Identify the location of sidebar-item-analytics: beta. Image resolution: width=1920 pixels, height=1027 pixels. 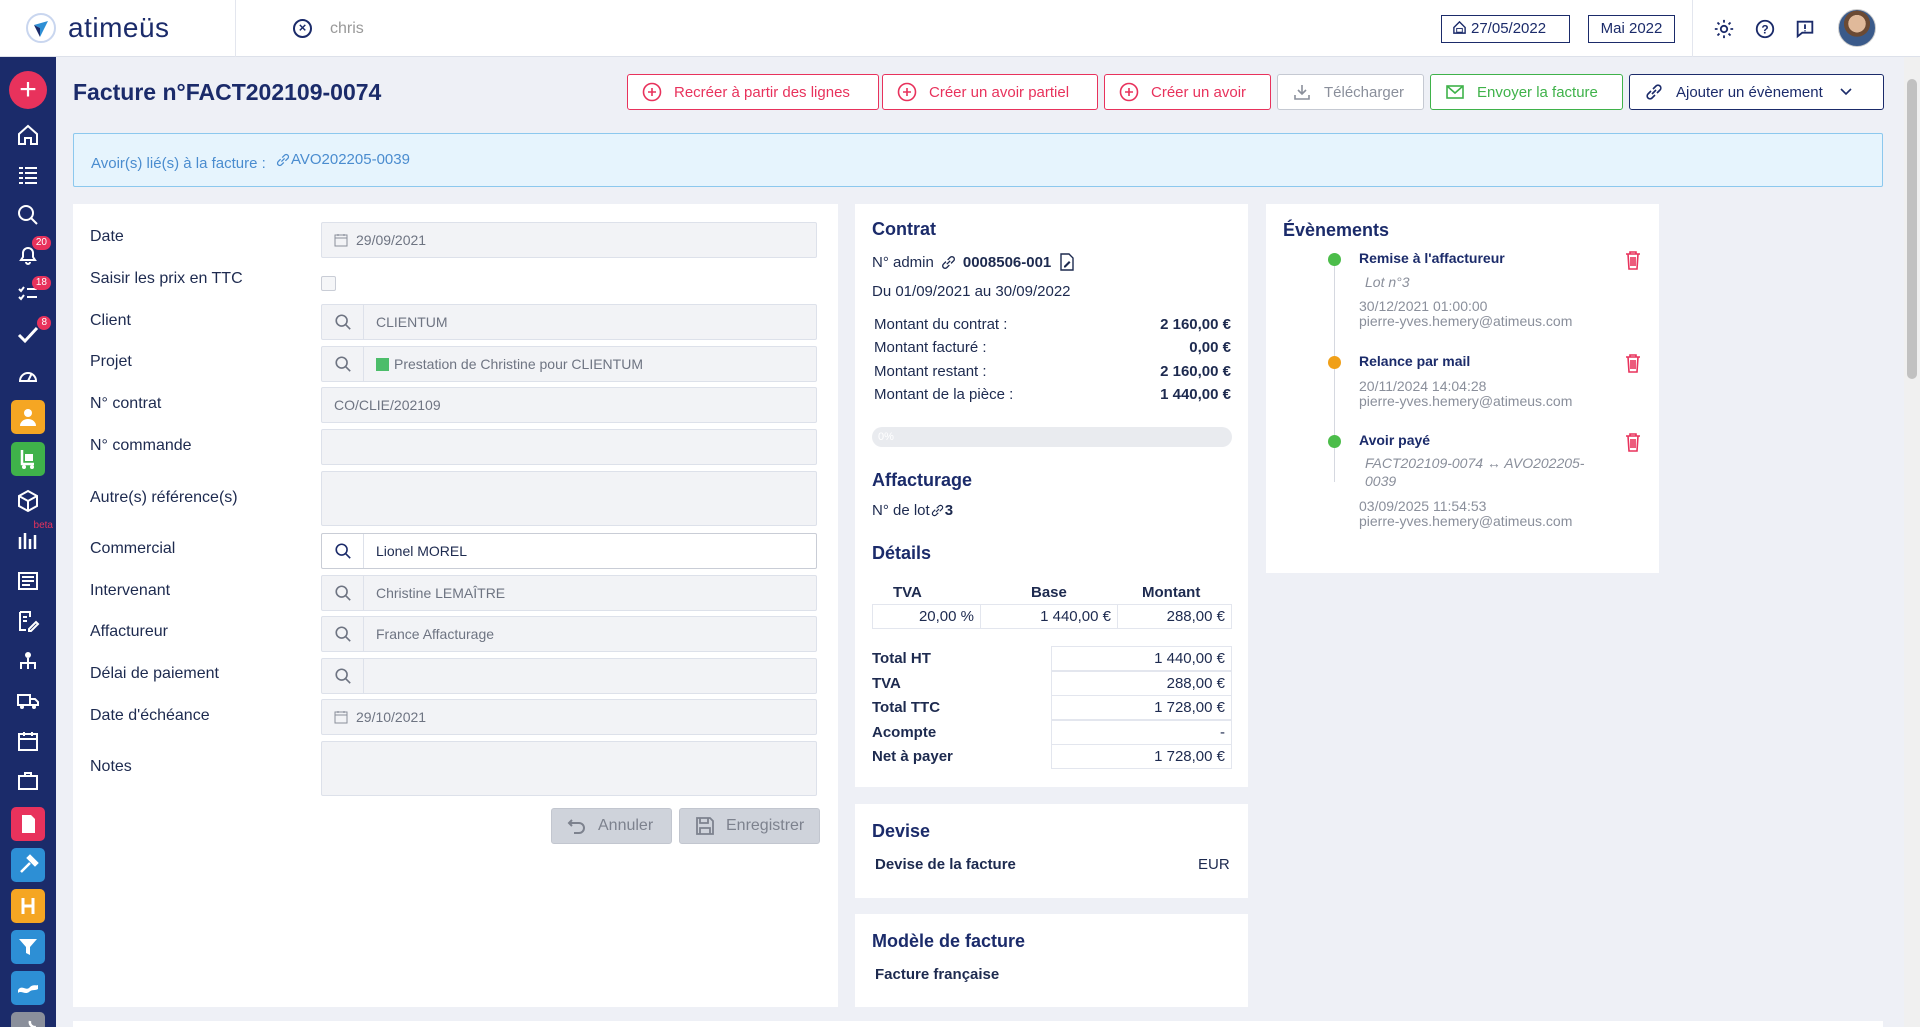
(32, 539).